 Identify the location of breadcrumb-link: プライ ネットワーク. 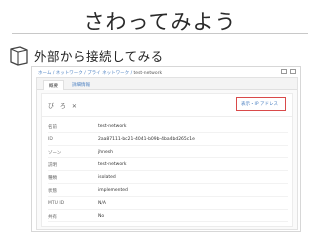
(108, 73).